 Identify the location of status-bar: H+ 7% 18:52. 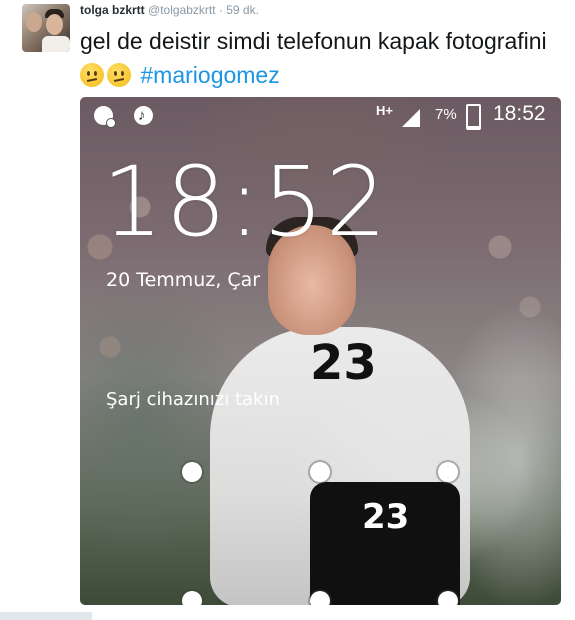
(320, 116).